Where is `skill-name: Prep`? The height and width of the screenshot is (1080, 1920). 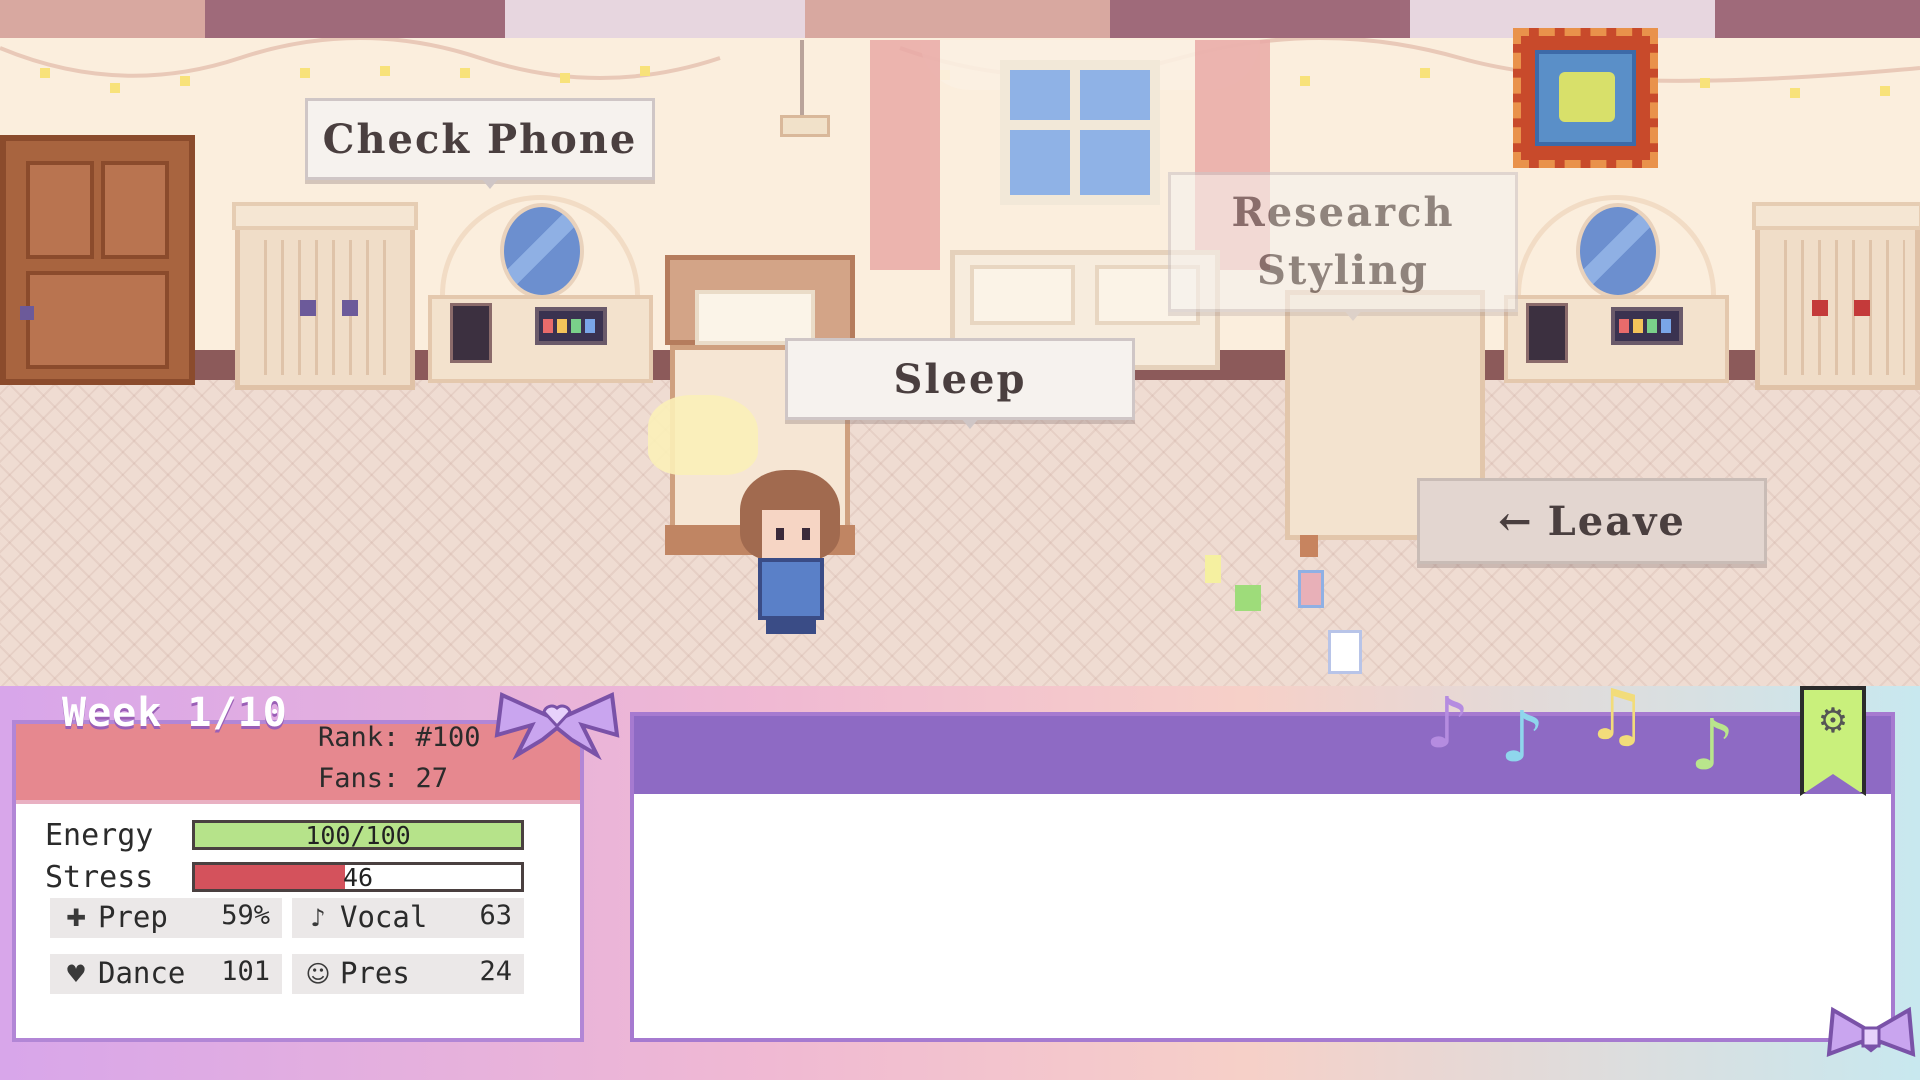
skill-name: Prep is located at coordinates (133, 917).